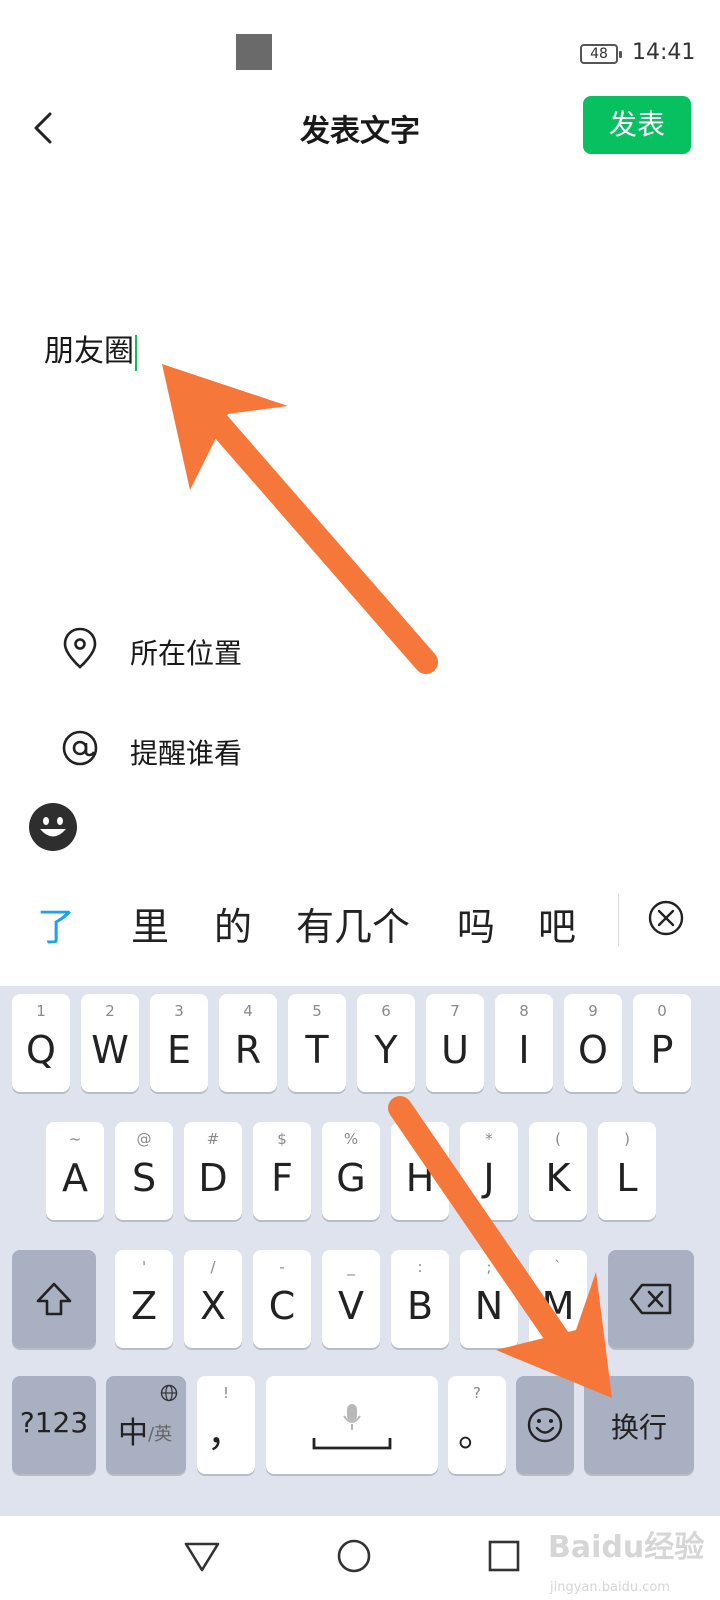 The width and height of the screenshot is (720, 1600). What do you see at coordinates (144, 1171) in the screenshot?
I see `key-s: @ S` at bounding box center [144, 1171].